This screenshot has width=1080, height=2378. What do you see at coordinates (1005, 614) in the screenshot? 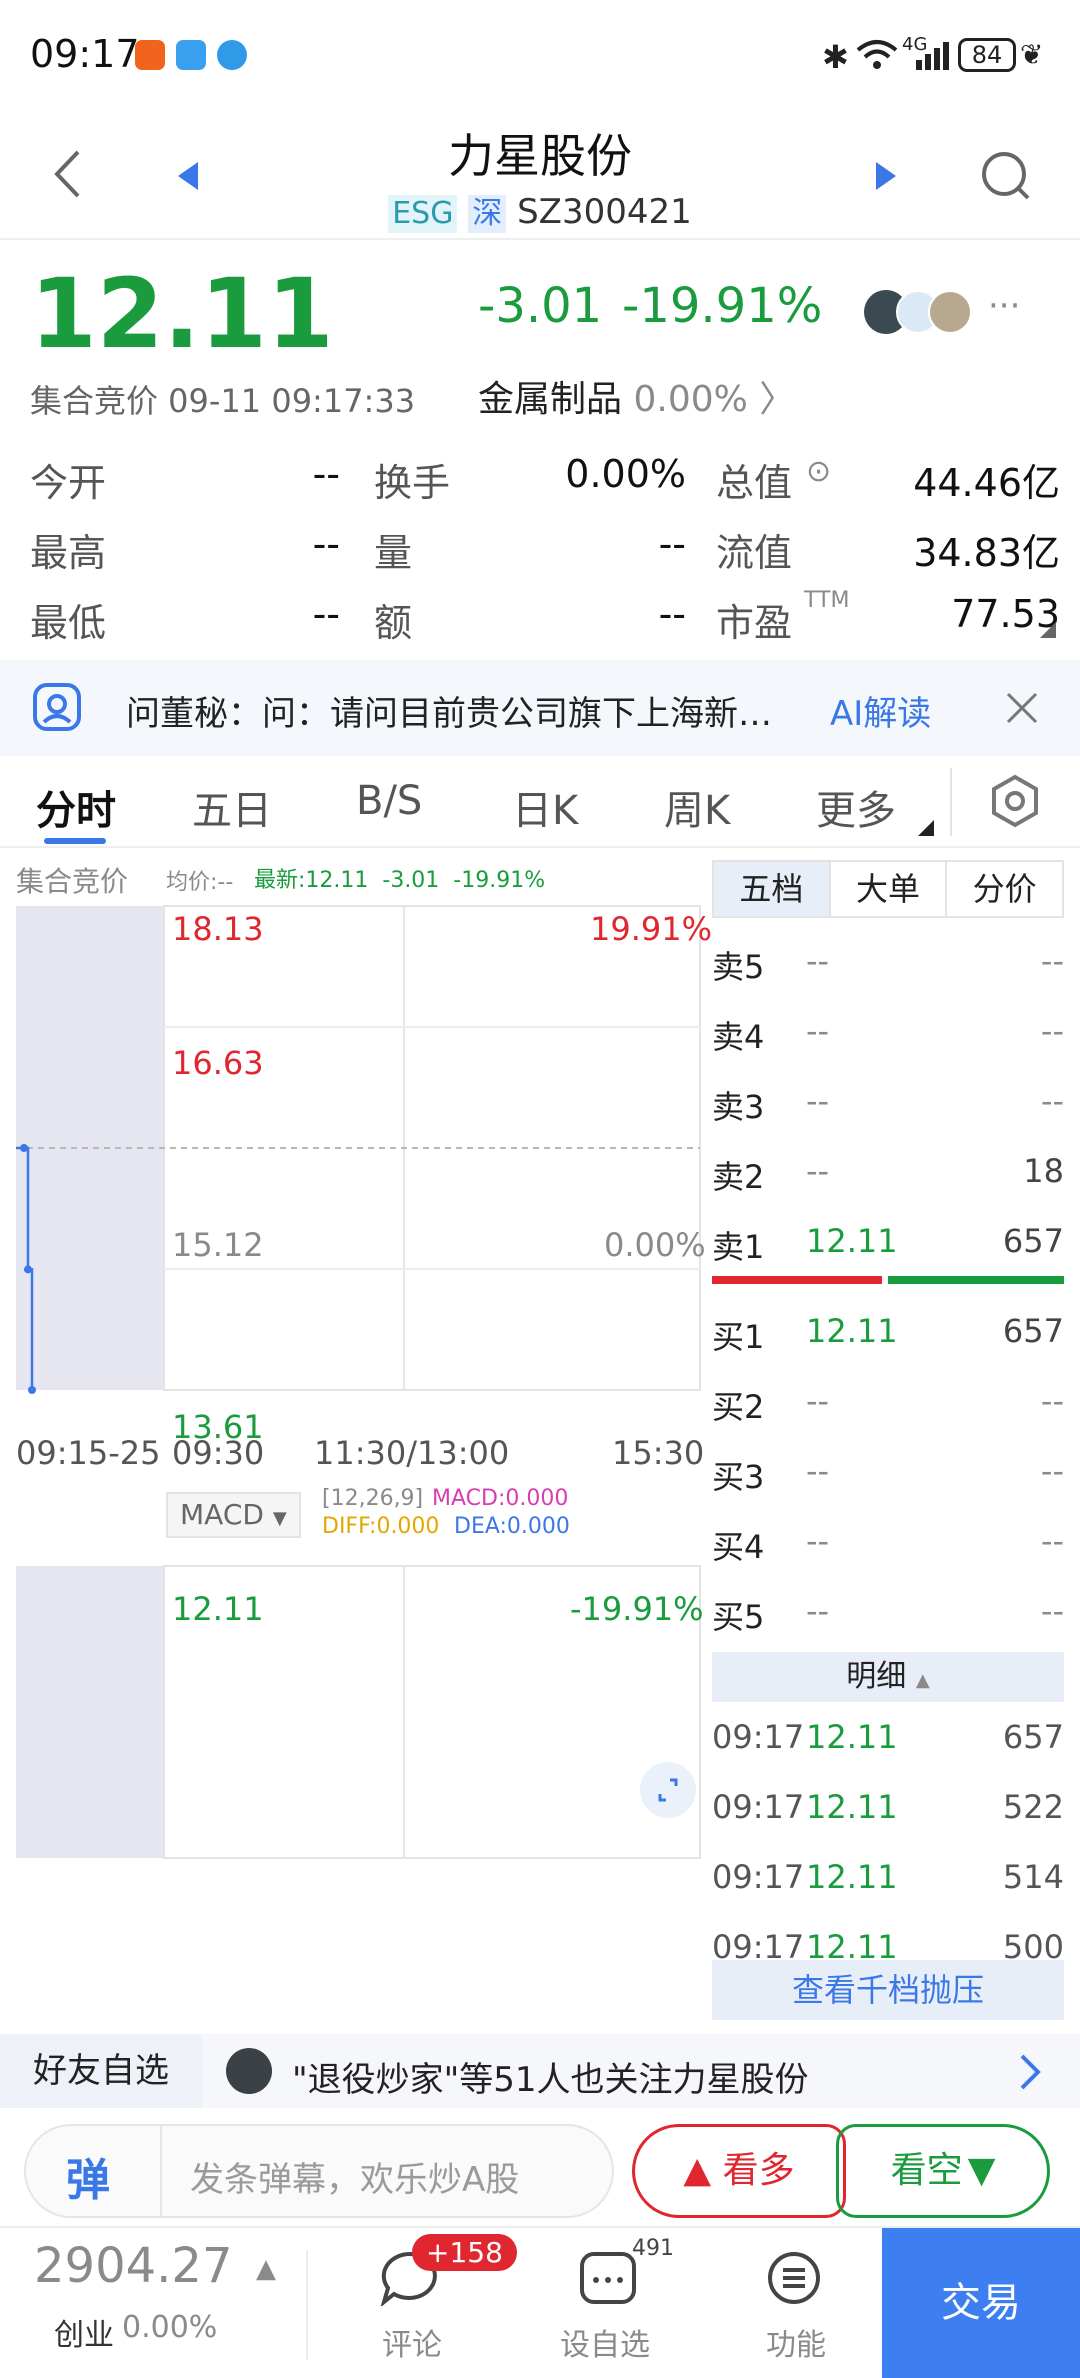
I see `stat-value: 77.53` at bounding box center [1005, 614].